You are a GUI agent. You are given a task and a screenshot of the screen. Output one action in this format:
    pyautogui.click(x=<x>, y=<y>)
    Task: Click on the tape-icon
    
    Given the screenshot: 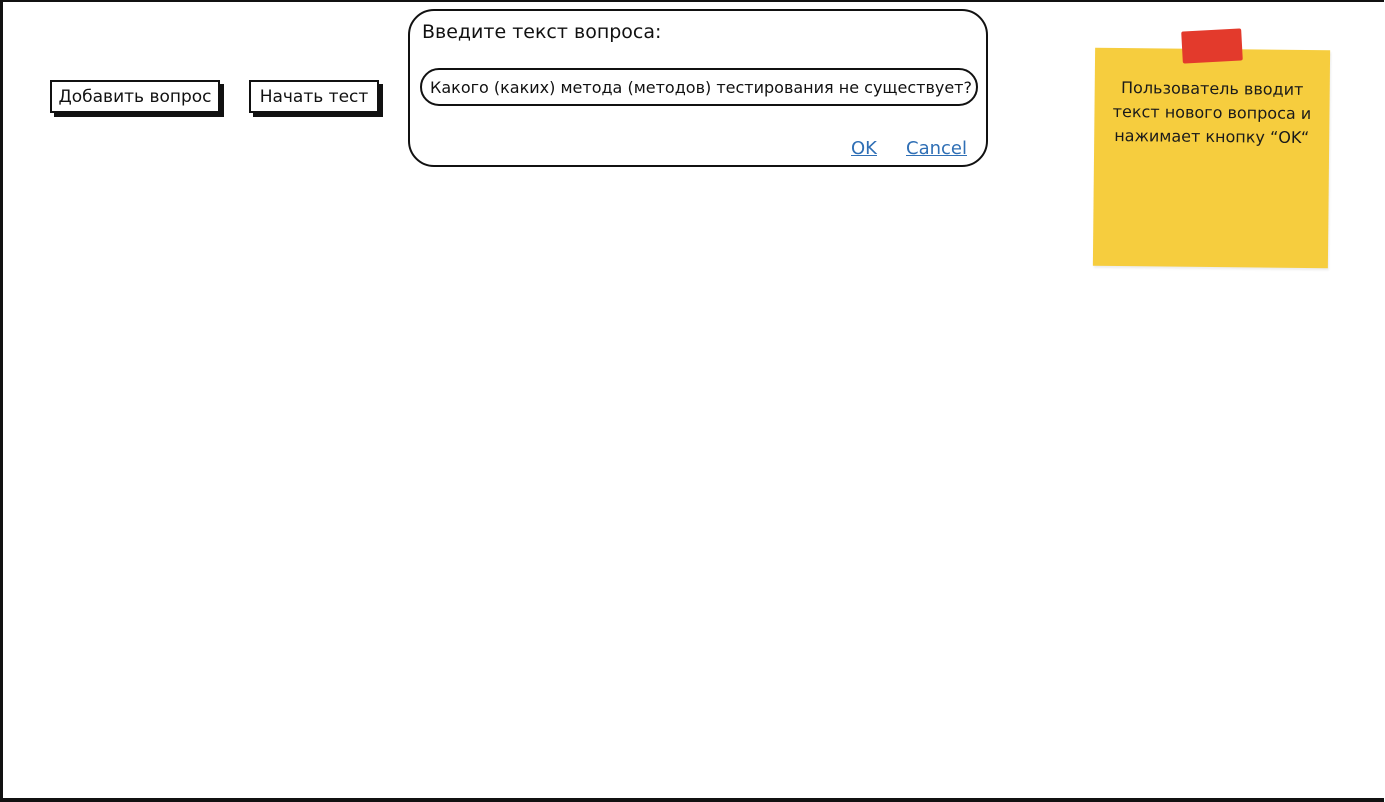 What is the action you would take?
    pyautogui.click(x=1212, y=46)
    